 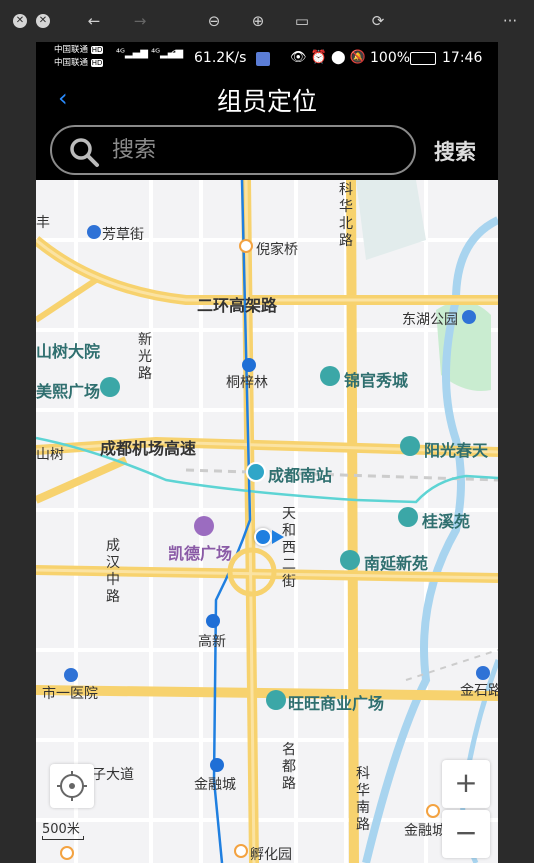 What do you see at coordinates (289, 767) in the screenshot?
I see `map-label-mingdu: 名都路` at bounding box center [289, 767].